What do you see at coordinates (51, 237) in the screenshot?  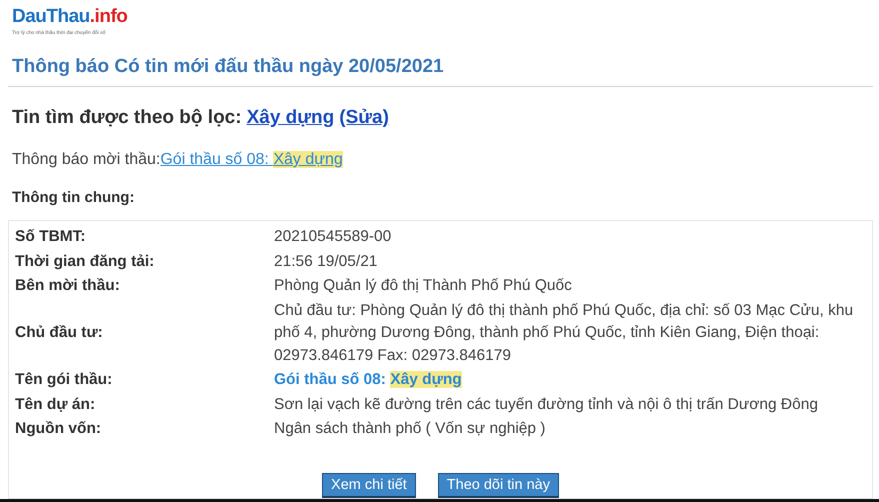 I see `field-label: Số TBMT:` at bounding box center [51, 237].